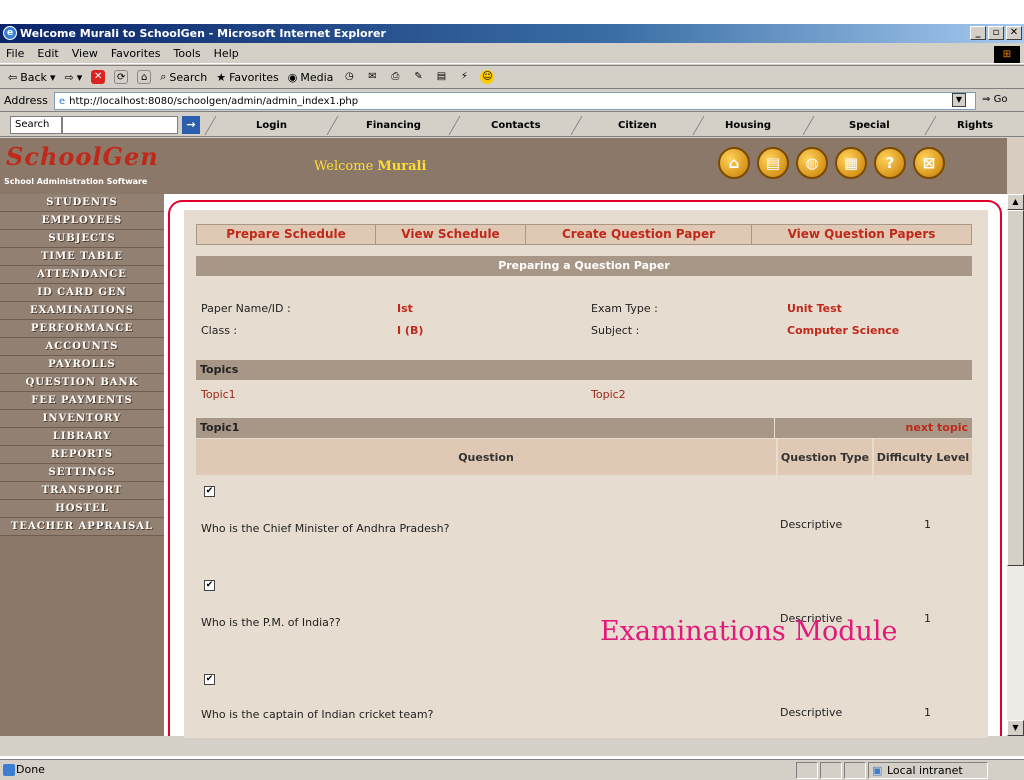  I want to click on column-question: Question, so click(486, 457).